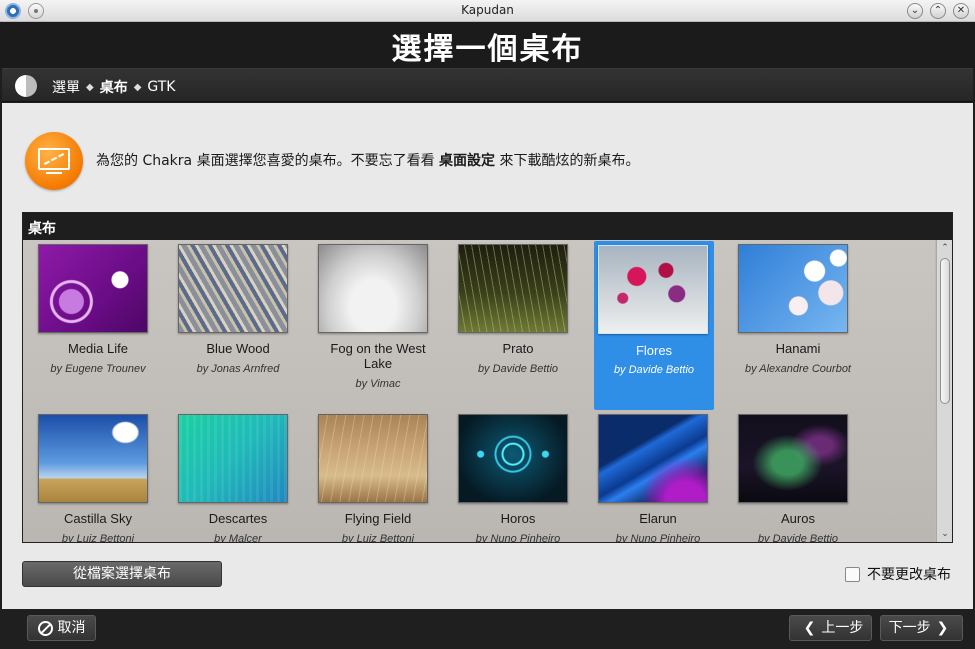  Describe the element at coordinates (909, 575) in the screenshot. I see `keep-wallpaper-label: 不要更改桌布` at that location.